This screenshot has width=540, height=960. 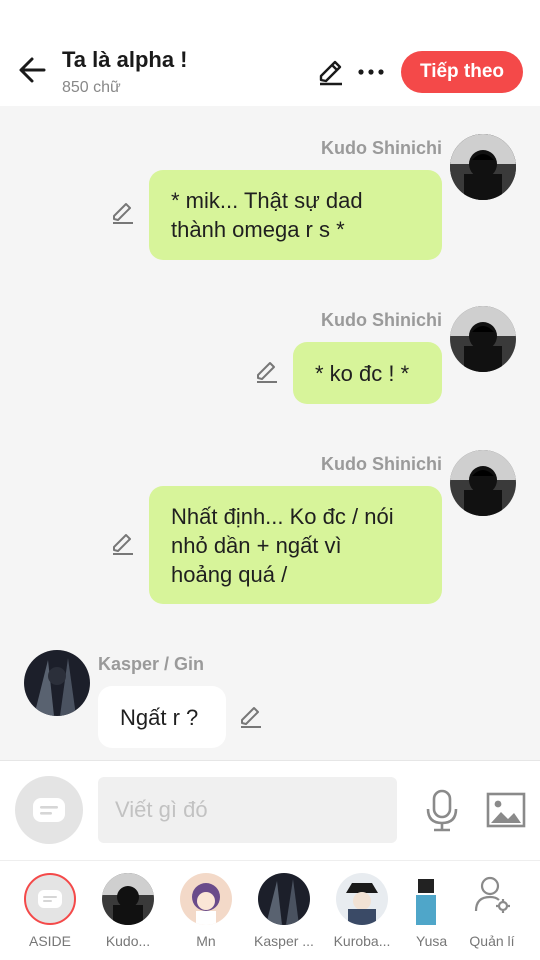 What do you see at coordinates (492, 941) in the screenshot?
I see `character-label: Quản lí` at bounding box center [492, 941].